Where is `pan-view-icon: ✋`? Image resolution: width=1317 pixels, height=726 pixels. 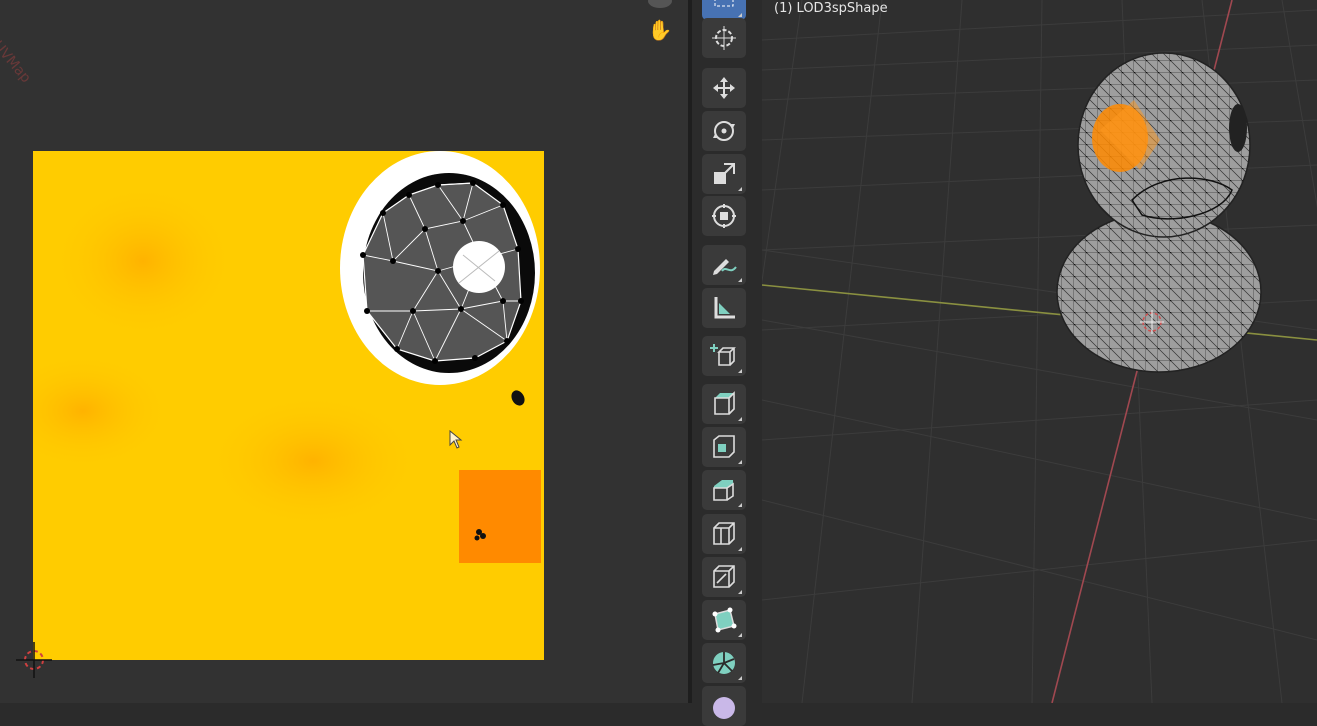
pan-view-icon: ✋ is located at coordinates (660, 30).